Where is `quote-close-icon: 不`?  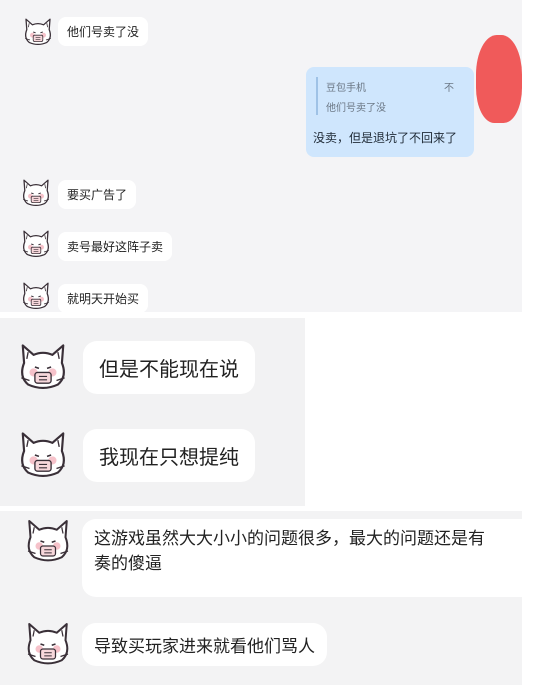
quote-close-icon: 不 is located at coordinates (449, 86).